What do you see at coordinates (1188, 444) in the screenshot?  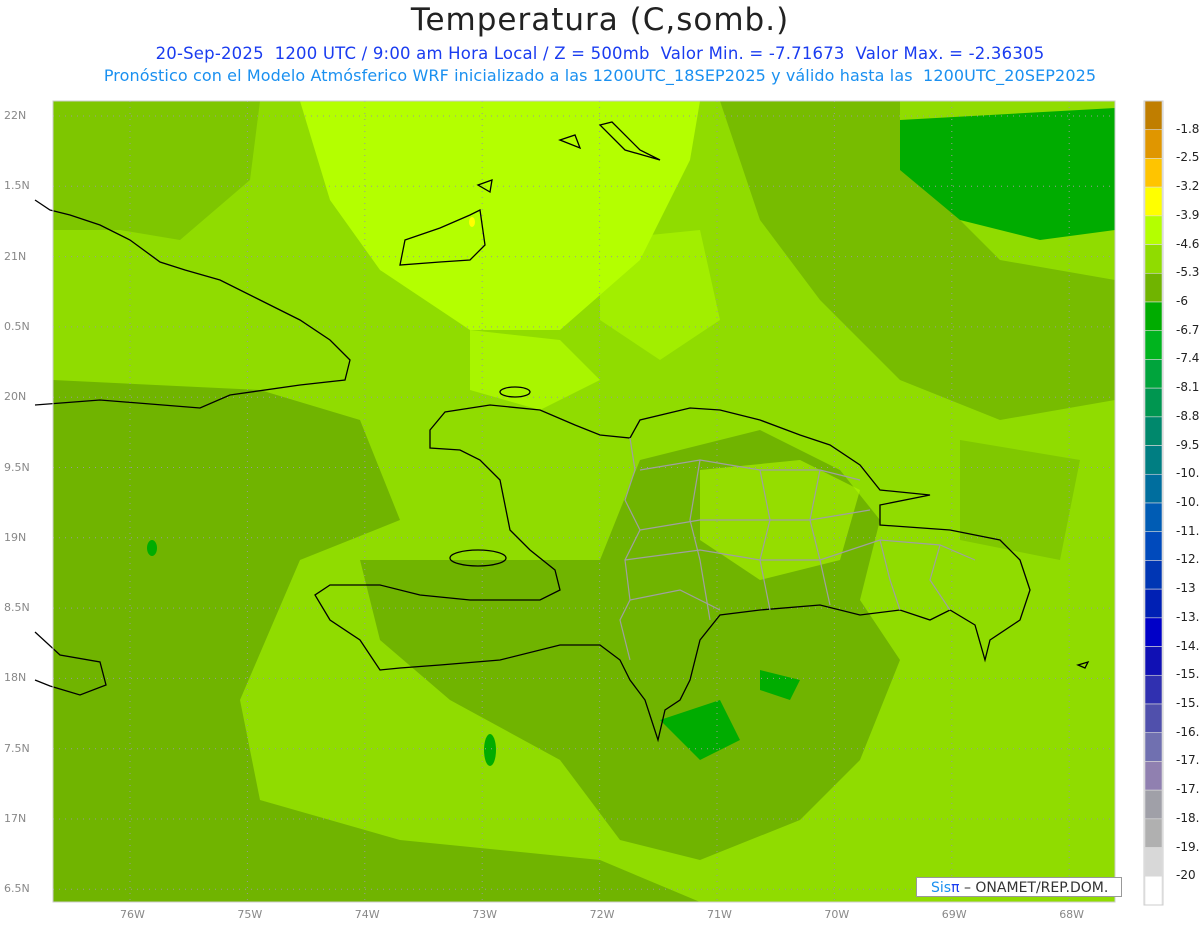 I see `colorbar-label: -9.5` at bounding box center [1188, 444].